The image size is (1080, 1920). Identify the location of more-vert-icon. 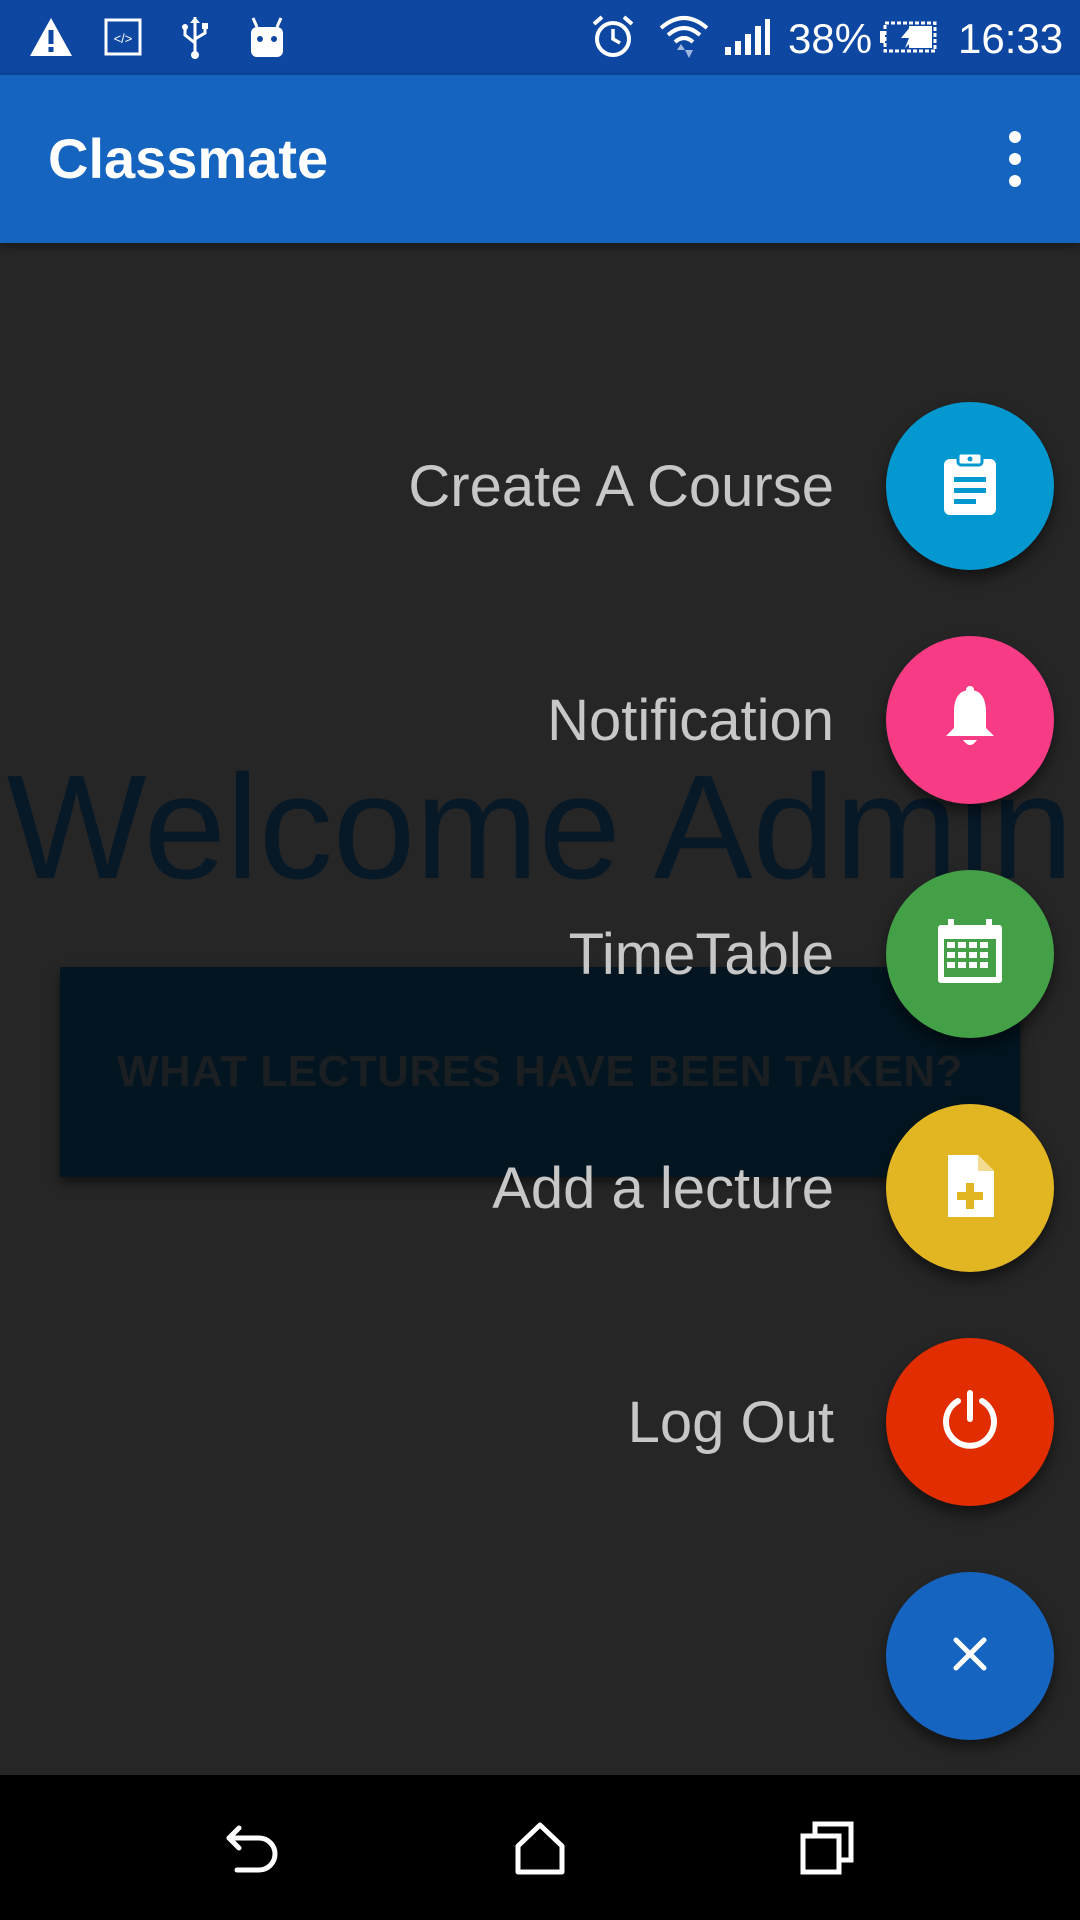
(1015, 137).